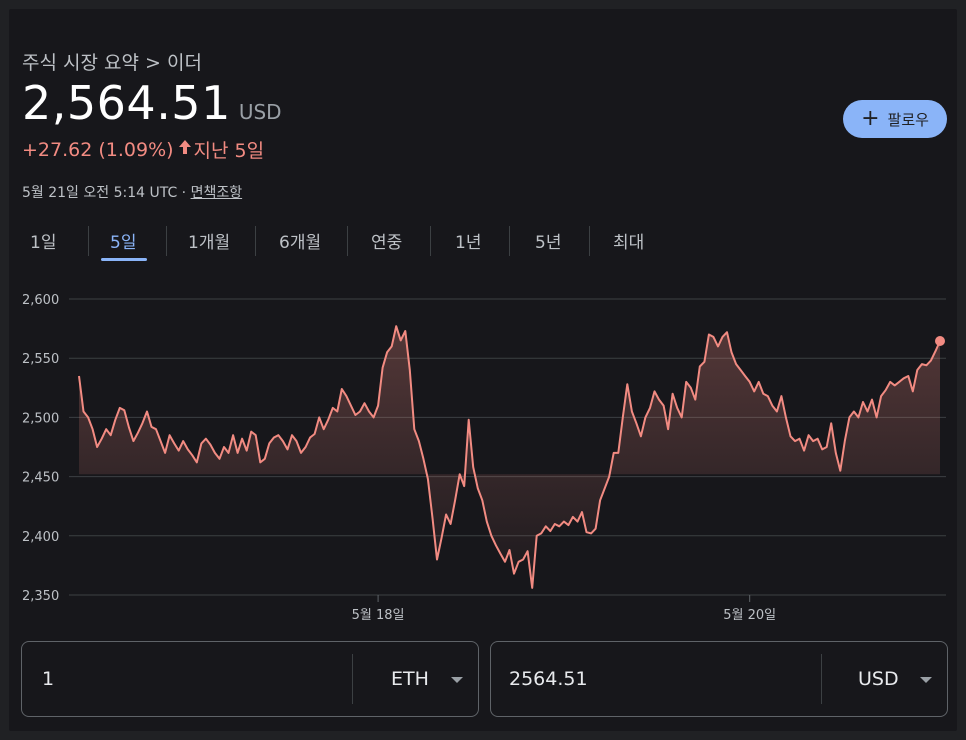  What do you see at coordinates (40, 596) in the screenshot?
I see `y-tick-label: 2,350` at bounding box center [40, 596].